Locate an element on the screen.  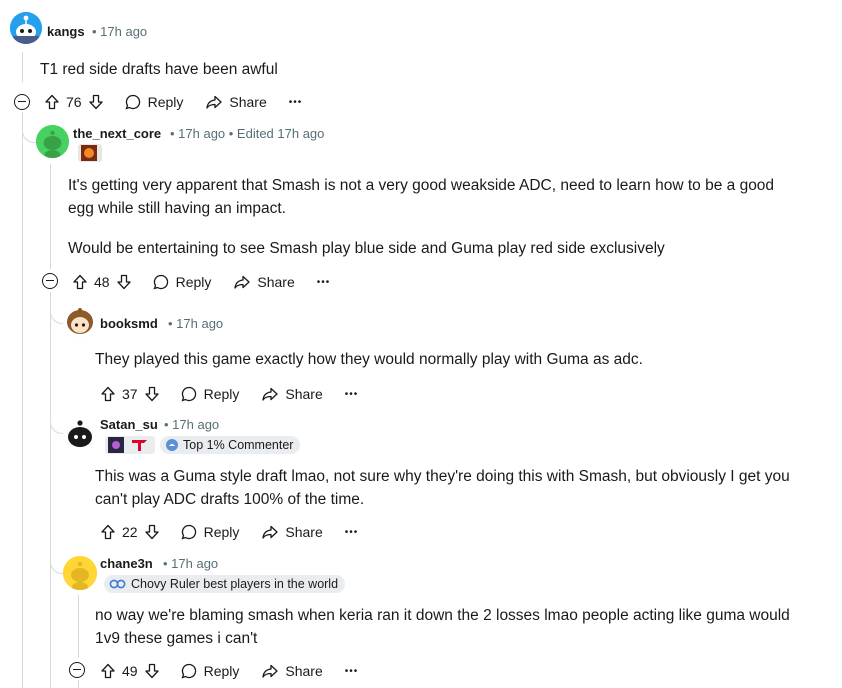
vote-count: 22 is located at coordinates (130, 532).